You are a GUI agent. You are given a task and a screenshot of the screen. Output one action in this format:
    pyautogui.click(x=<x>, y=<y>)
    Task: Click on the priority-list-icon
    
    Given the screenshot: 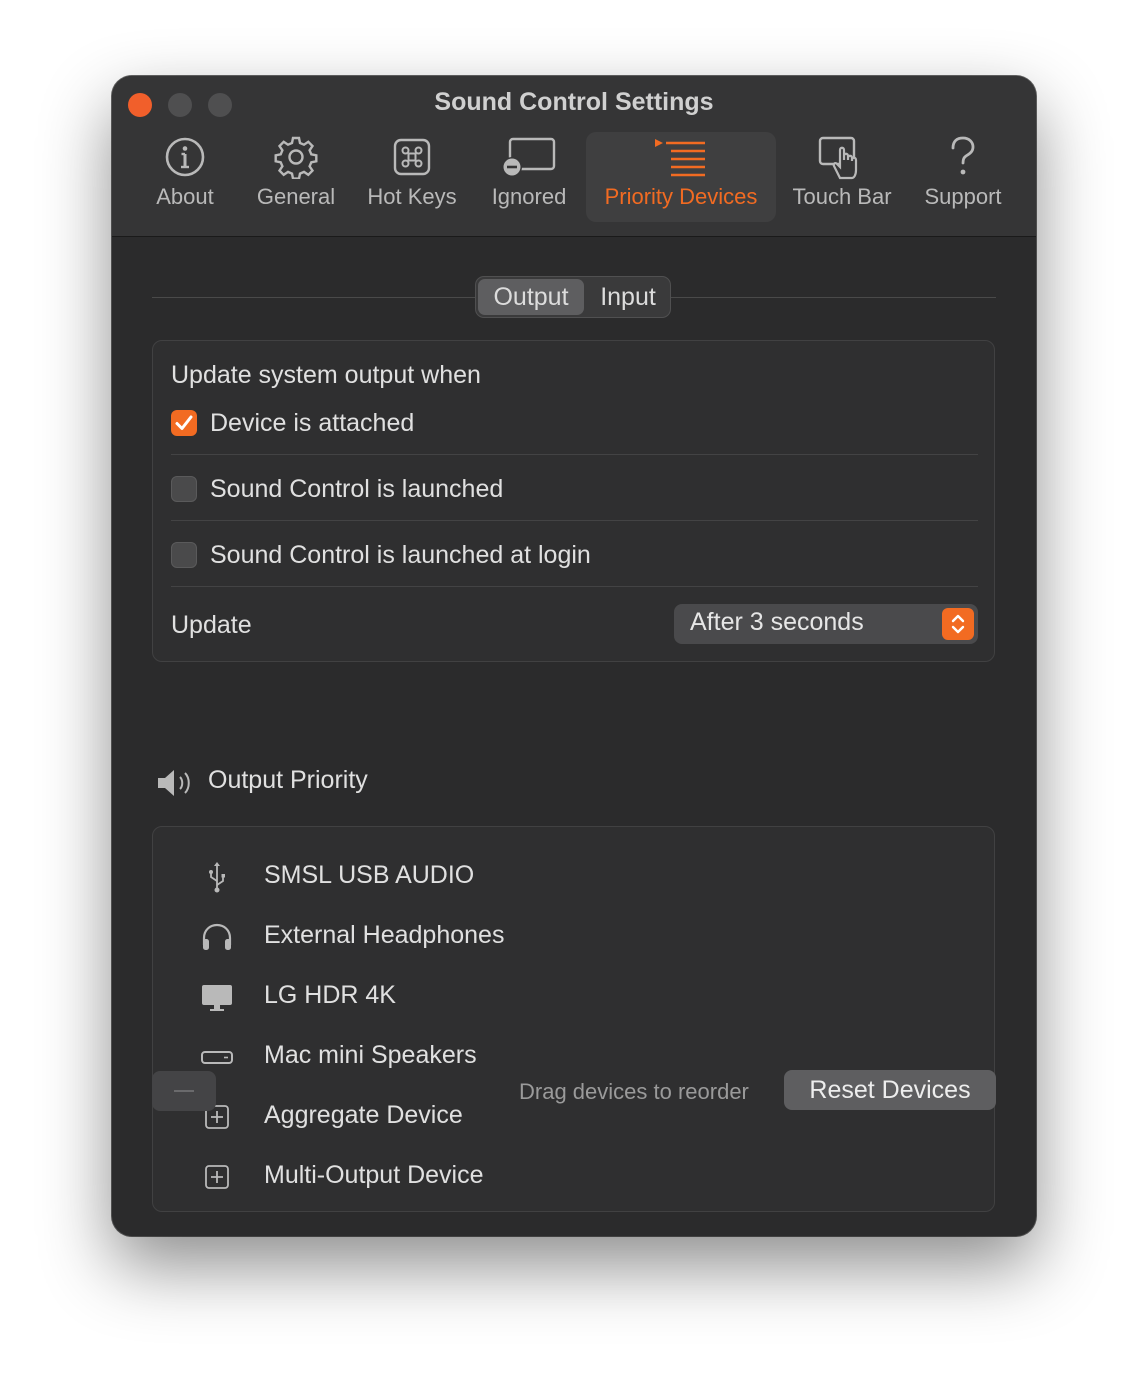 What is the action you would take?
    pyautogui.click(x=680, y=158)
    